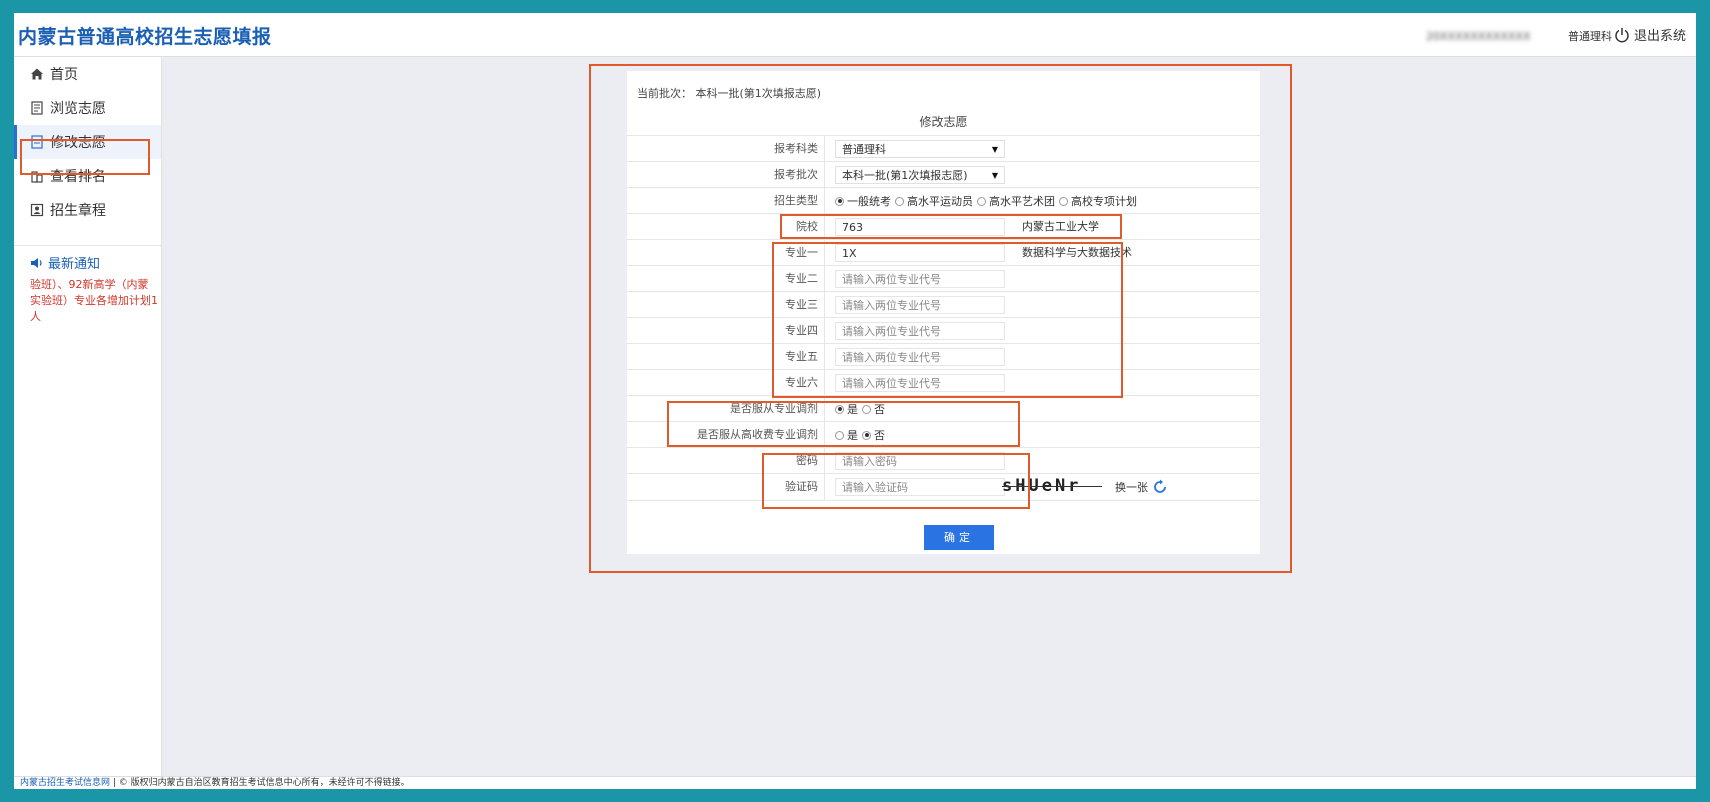 This screenshot has width=1710, height=802. What do you see at coordinates (78, 211) in the screenshot?
I see `sidebar-item-label: 招生章程` at bounding box center [78, 211].